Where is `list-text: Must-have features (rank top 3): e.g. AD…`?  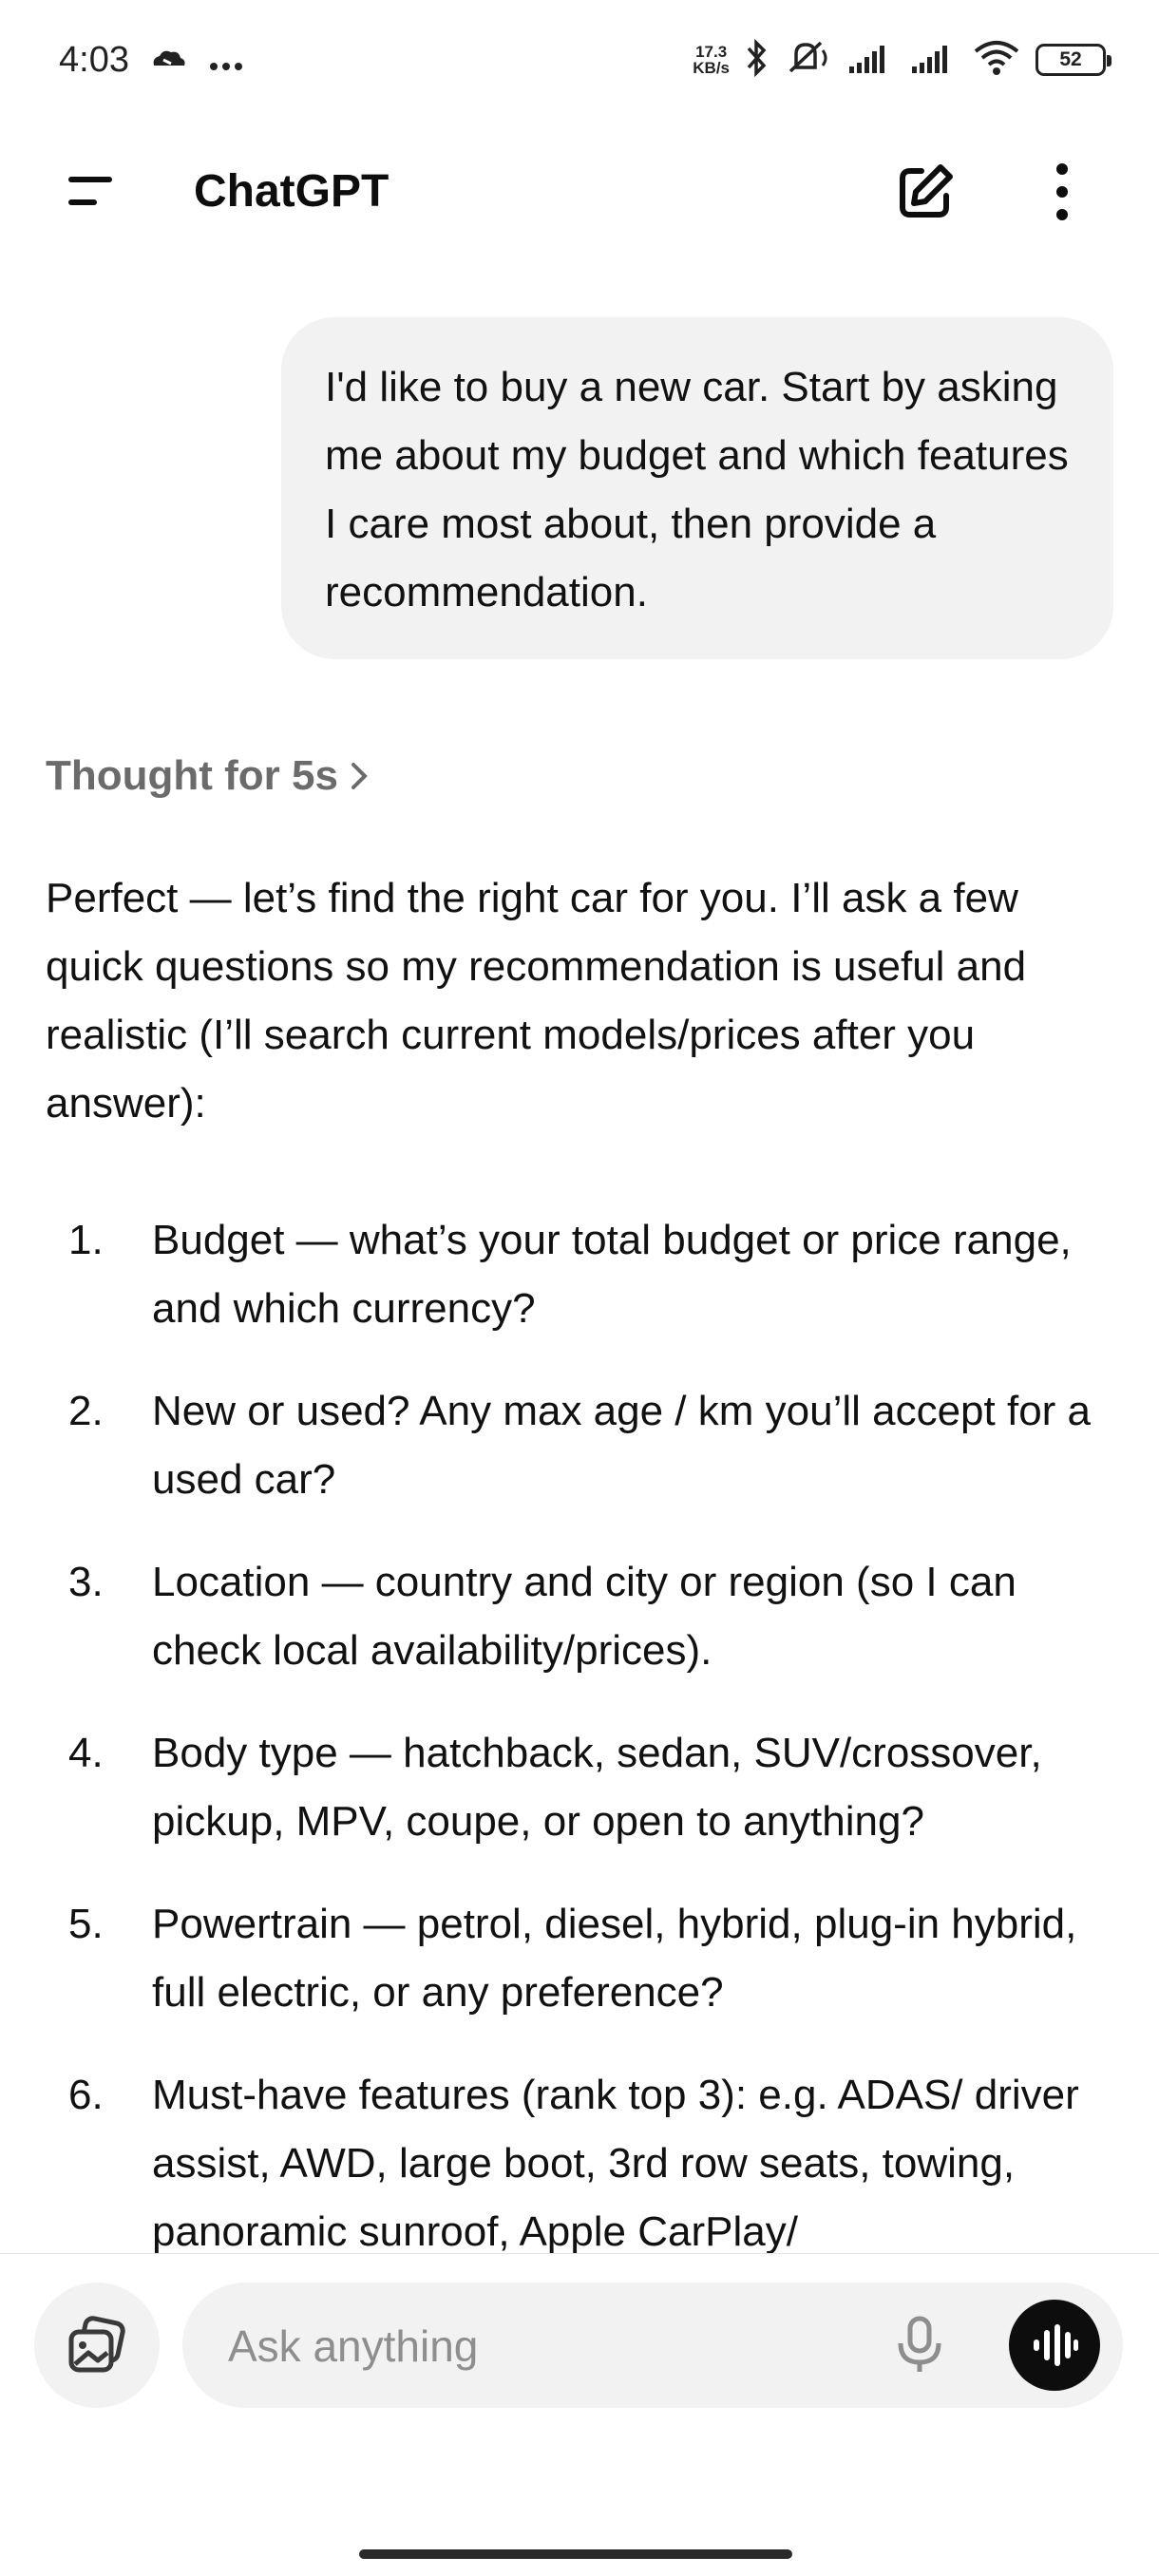
list-text: Must-have features (rank top 3): e.g. AD… is located at coordinates (615, 2163).